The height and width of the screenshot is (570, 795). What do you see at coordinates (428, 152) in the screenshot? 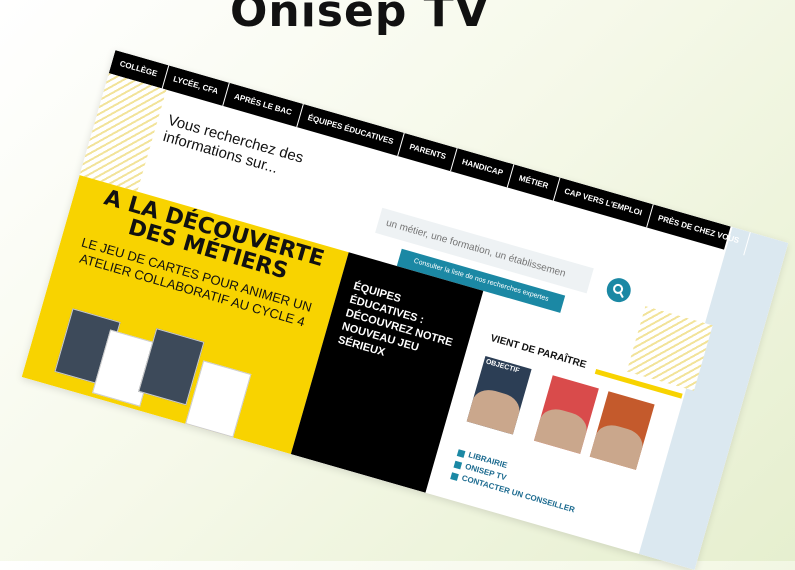
I see `nav-item-parents: PARENTS` at bounding box center [428, 152].